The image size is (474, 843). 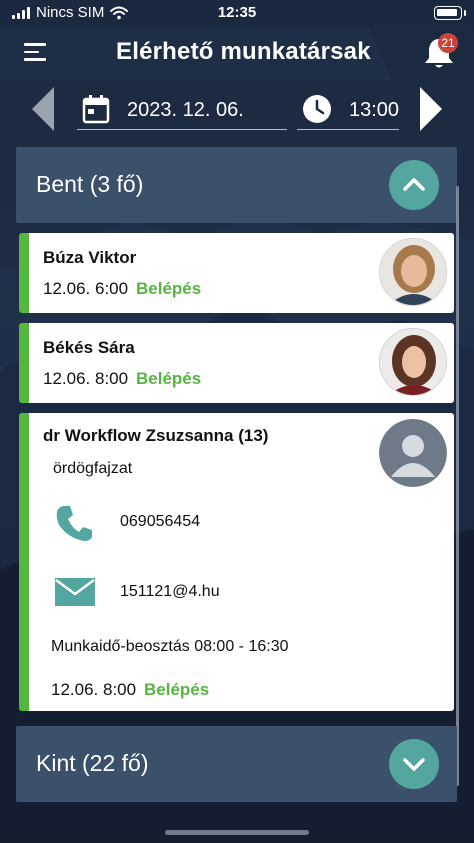 I want to click on date-picker: 2023. 12. 06., so click(x=182, y=110).